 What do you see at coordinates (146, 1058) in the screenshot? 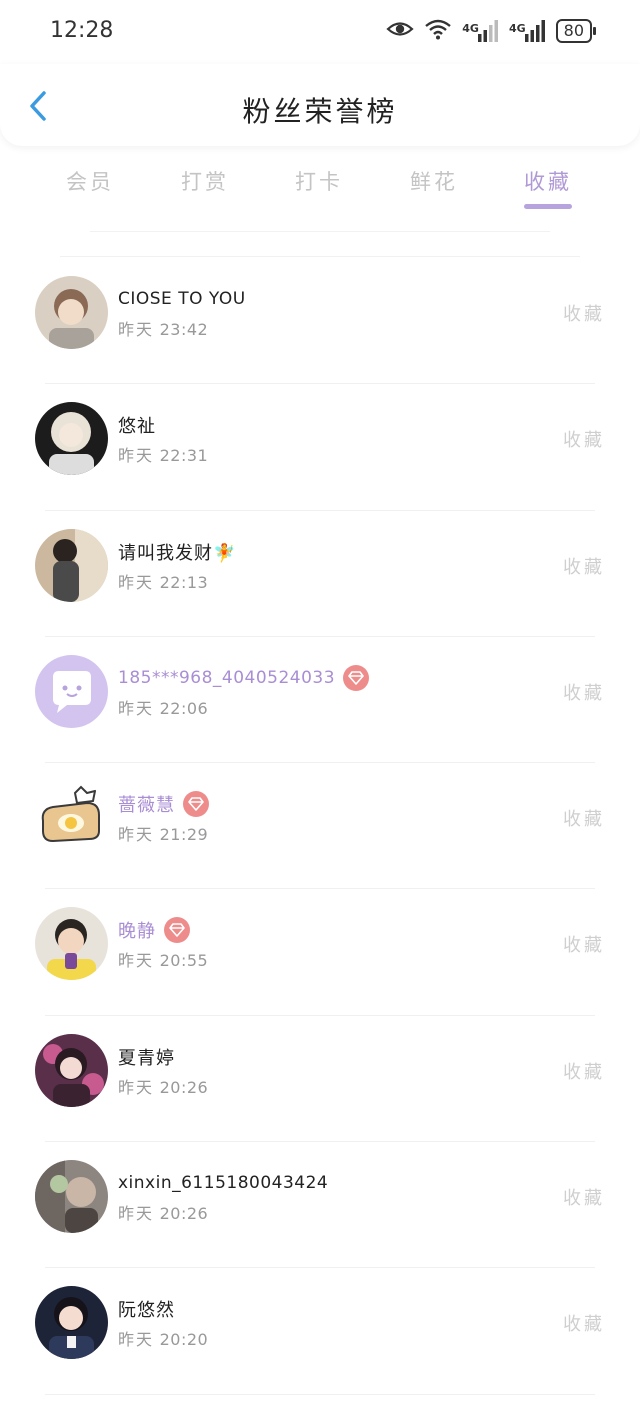
I see `user-name: 夏青婷` at bounding box center [146, 1058].